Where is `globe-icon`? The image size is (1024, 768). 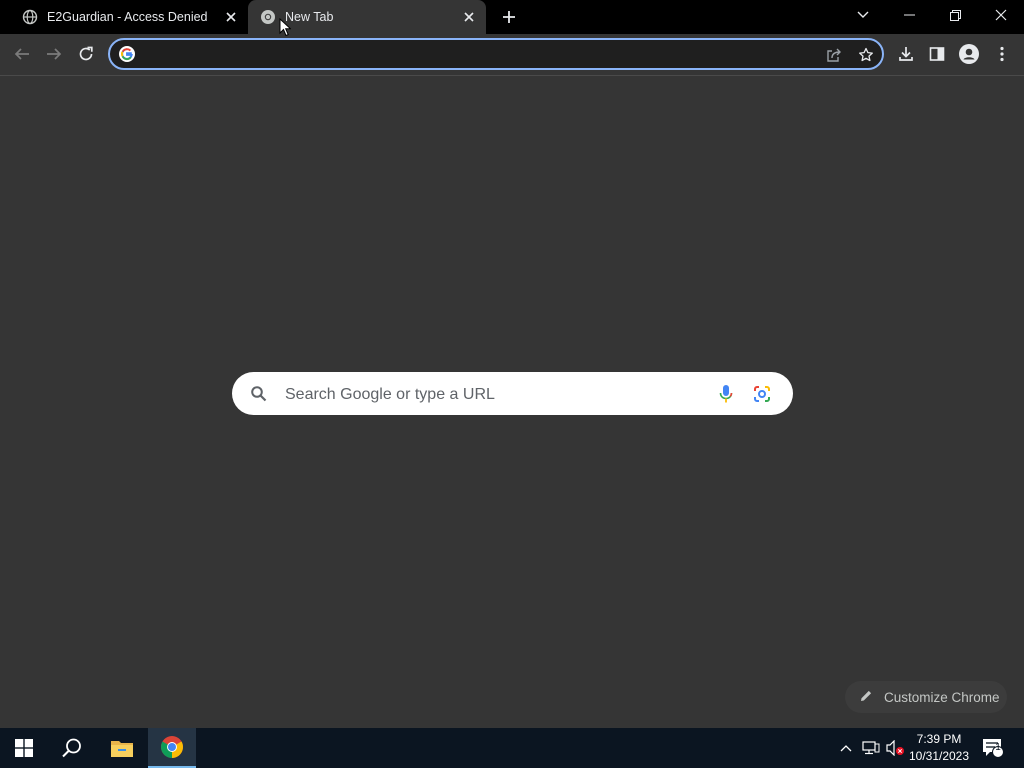 globe-icon is located at coordinates (30, 17).